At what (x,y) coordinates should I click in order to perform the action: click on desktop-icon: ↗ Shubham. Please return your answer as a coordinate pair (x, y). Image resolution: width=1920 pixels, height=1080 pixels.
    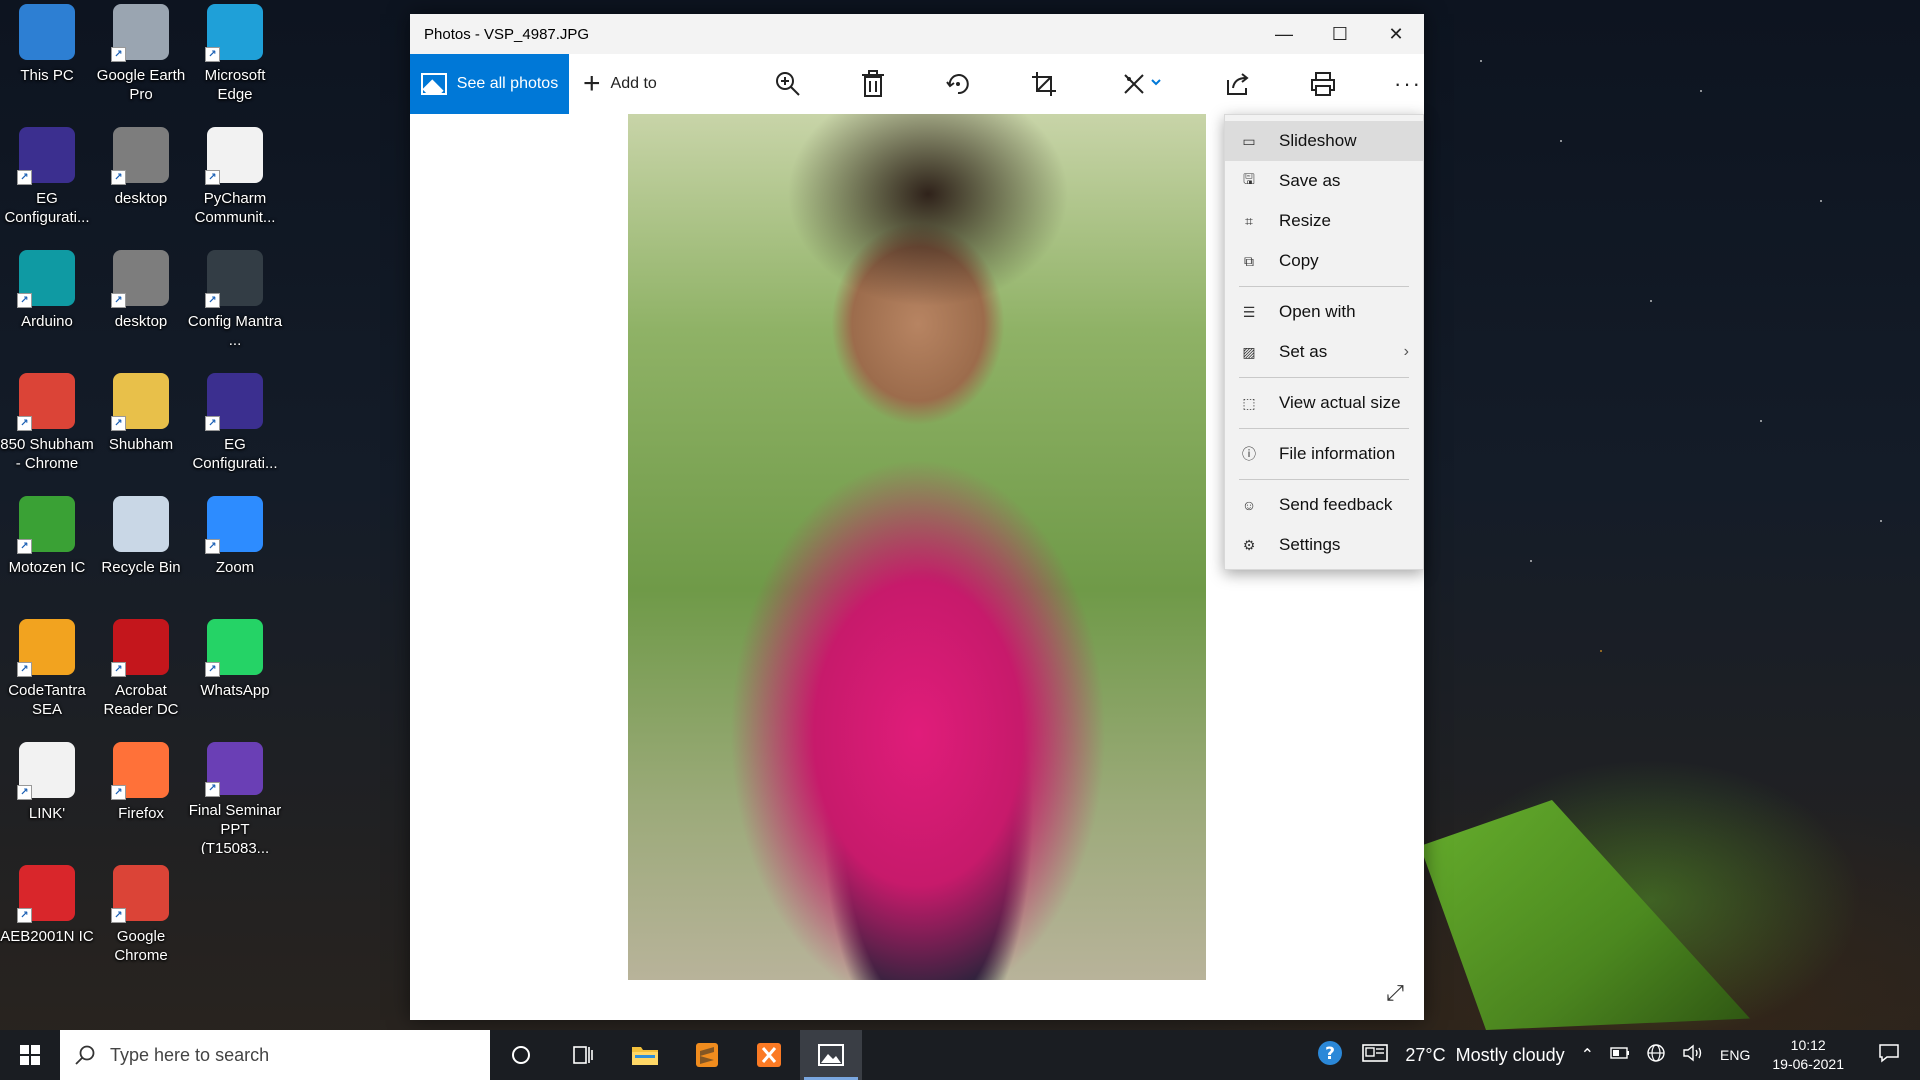
    Looking at the image, I should click on (141, 429).